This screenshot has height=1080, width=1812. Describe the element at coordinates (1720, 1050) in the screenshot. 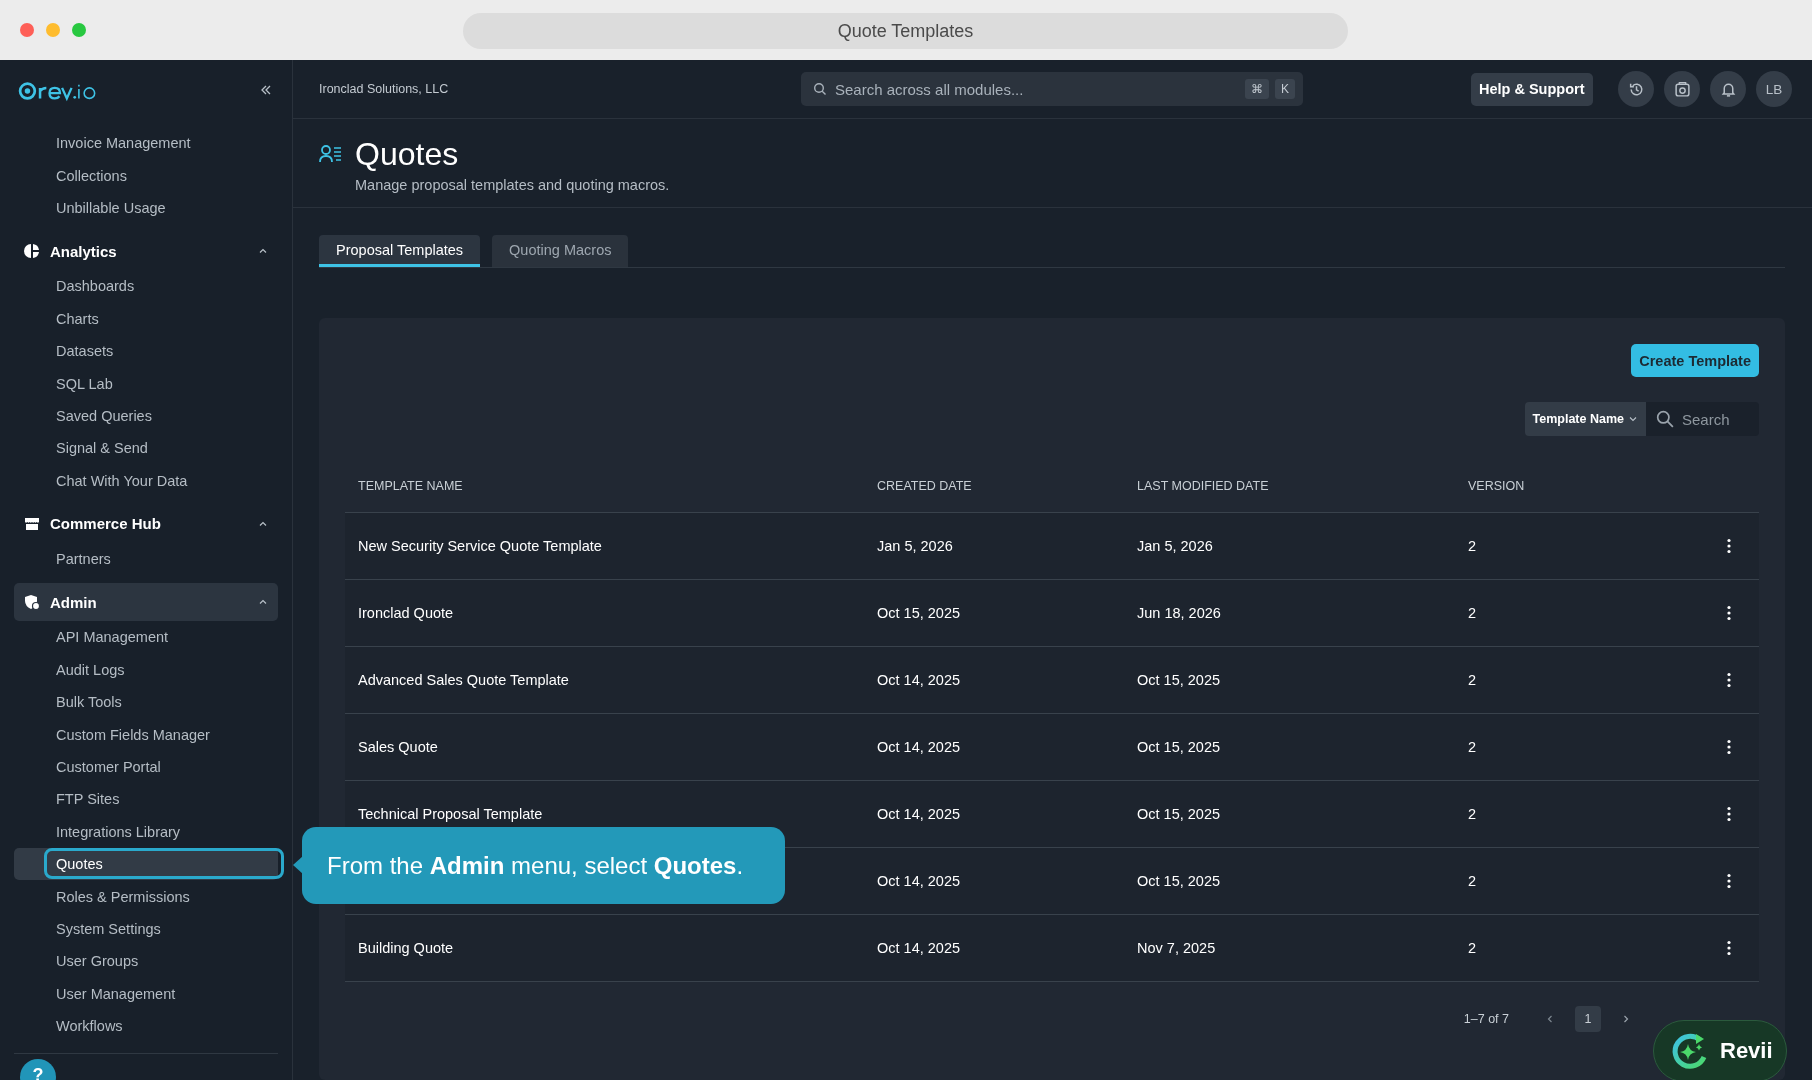

I see `assistant-button: Revii` at that location.